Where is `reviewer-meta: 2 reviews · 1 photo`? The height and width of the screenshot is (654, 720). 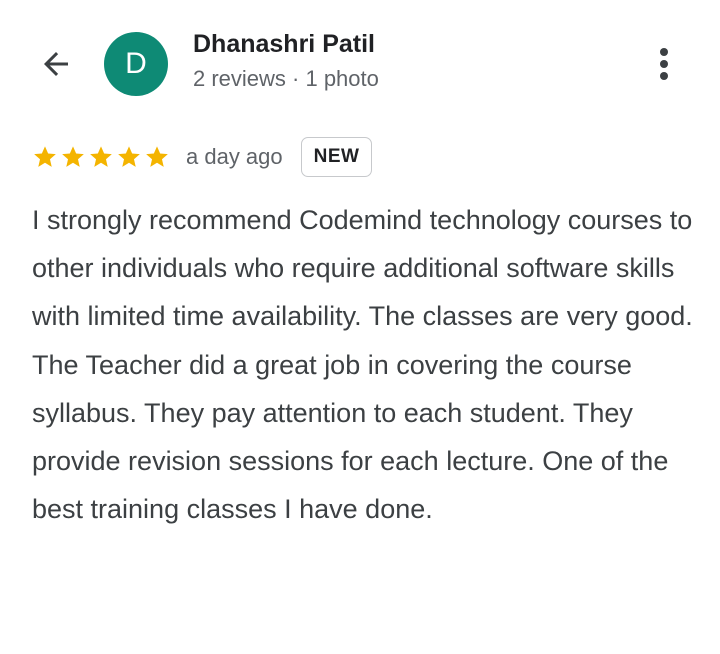
reviewer-meta: 2 reviews · 1 photo is located at coordinates (286, 78).